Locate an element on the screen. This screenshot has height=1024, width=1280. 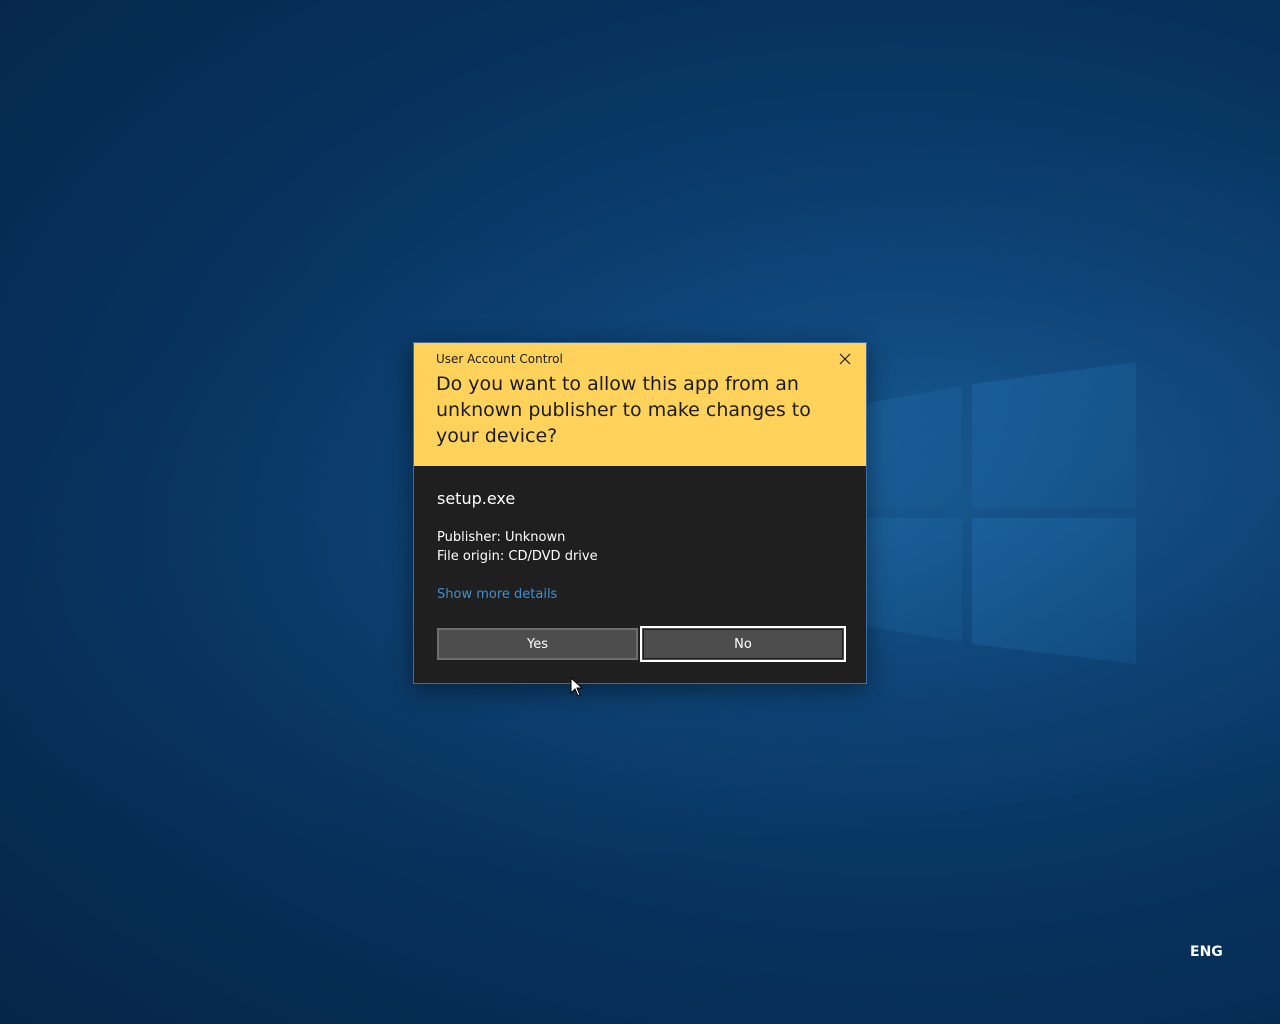
close-icon is located at coordinates (845, 359).